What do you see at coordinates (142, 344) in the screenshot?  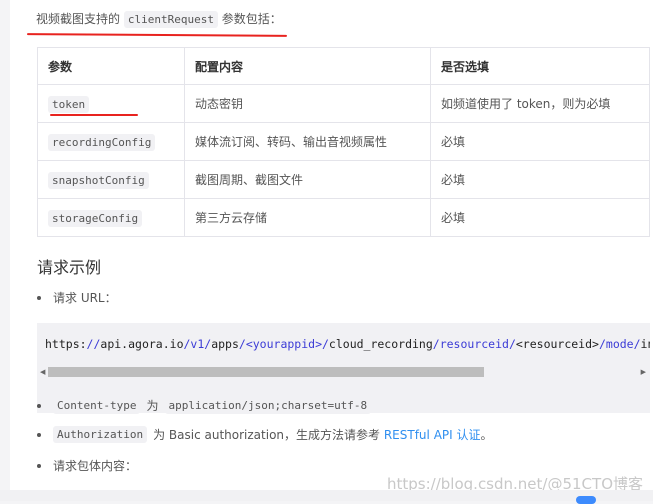 I see `url-segment: api.agora.io` at bounding box center [142, 344].